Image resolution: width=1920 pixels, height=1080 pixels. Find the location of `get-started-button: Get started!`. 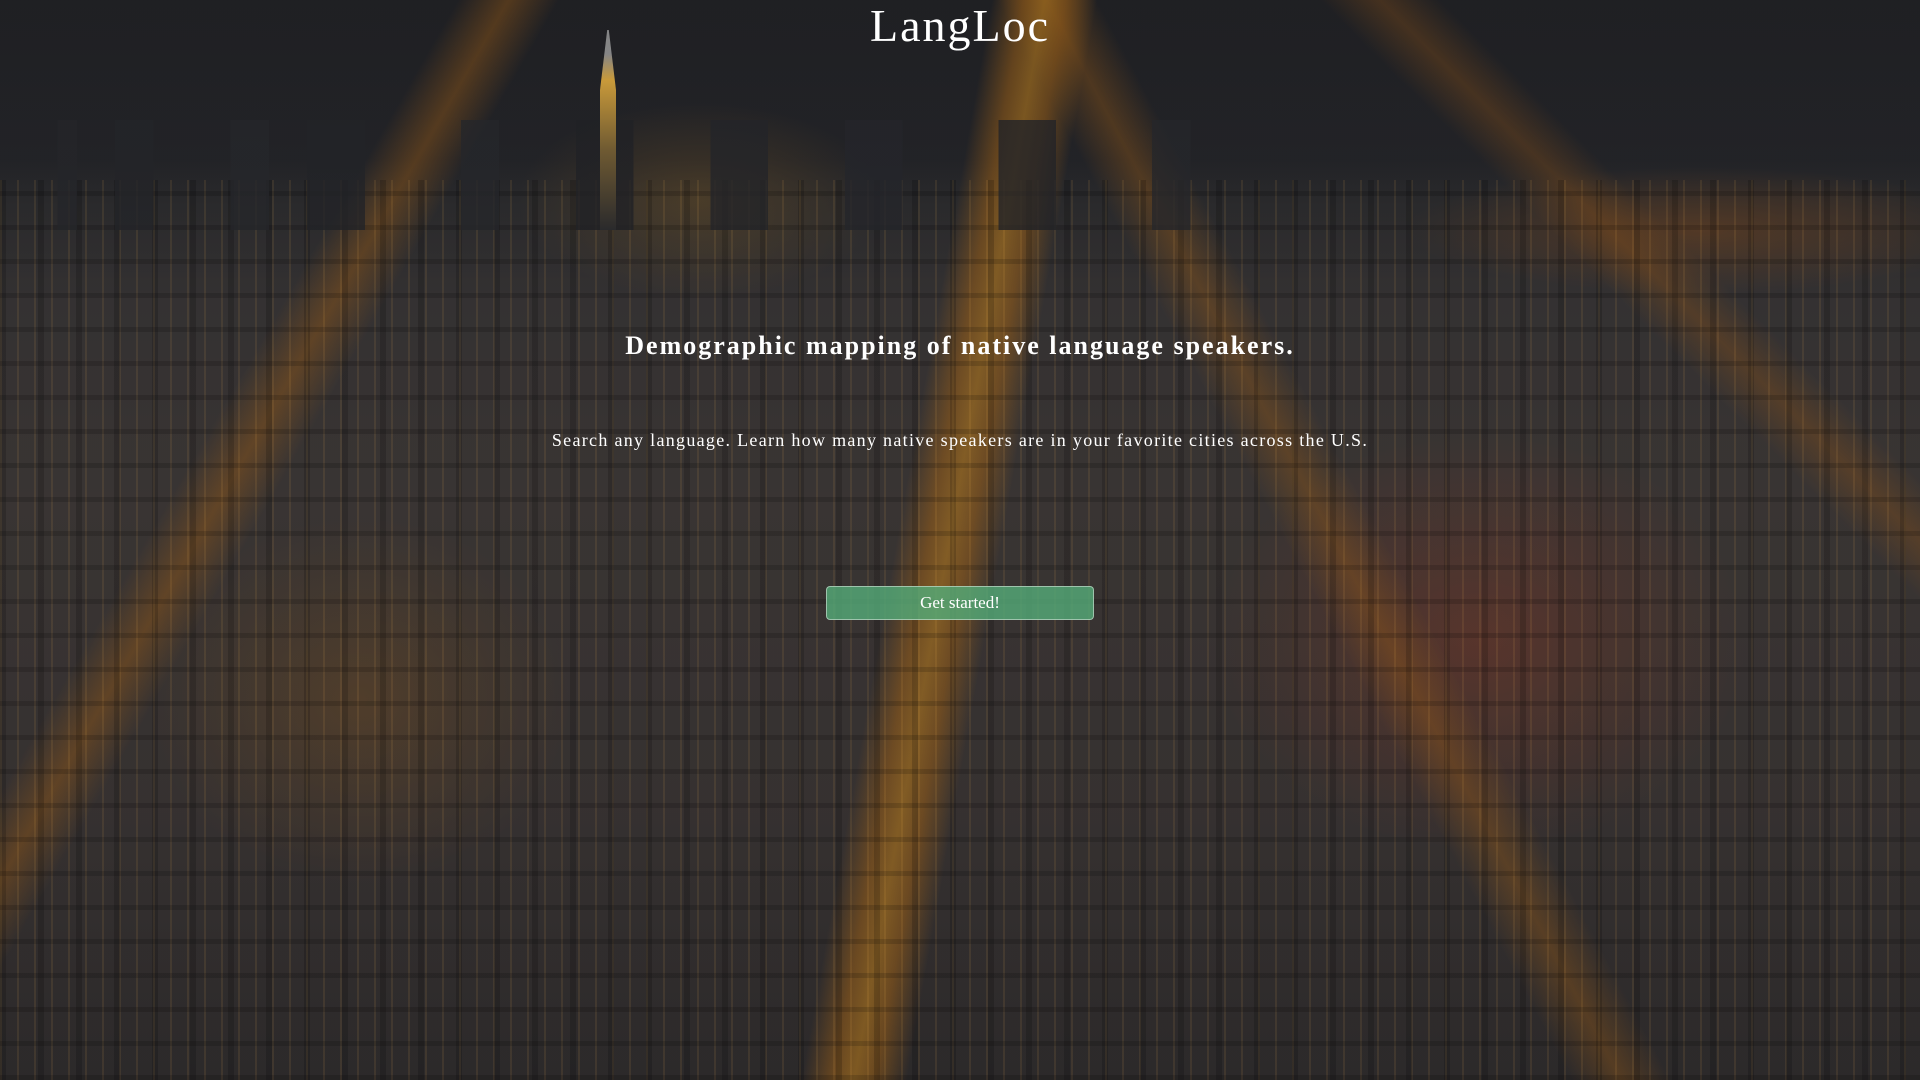

get-started-button: Get started! is located at coordinates (960, 603).